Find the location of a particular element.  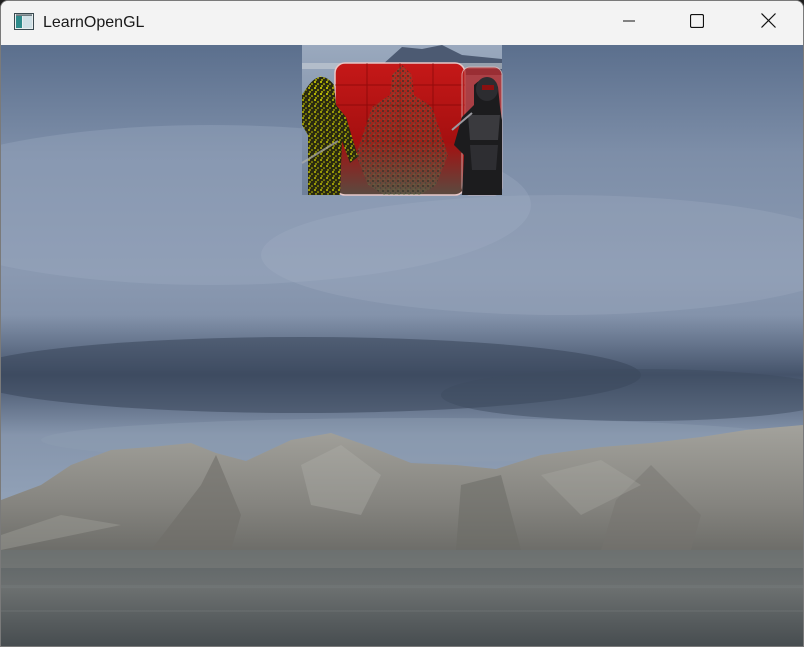

lake-water is located at coordinates (402, 598).